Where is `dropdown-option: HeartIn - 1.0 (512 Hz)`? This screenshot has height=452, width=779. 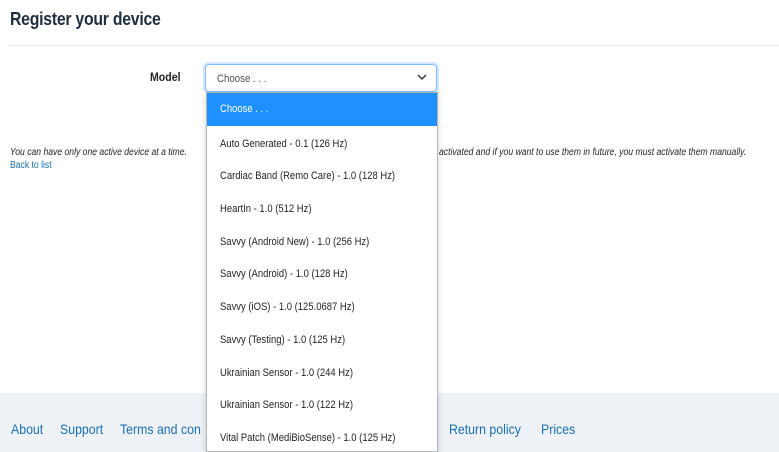
dropdown-option: HeartIn - 1.0 (512 Hz) is located at coordinates (322, 209).